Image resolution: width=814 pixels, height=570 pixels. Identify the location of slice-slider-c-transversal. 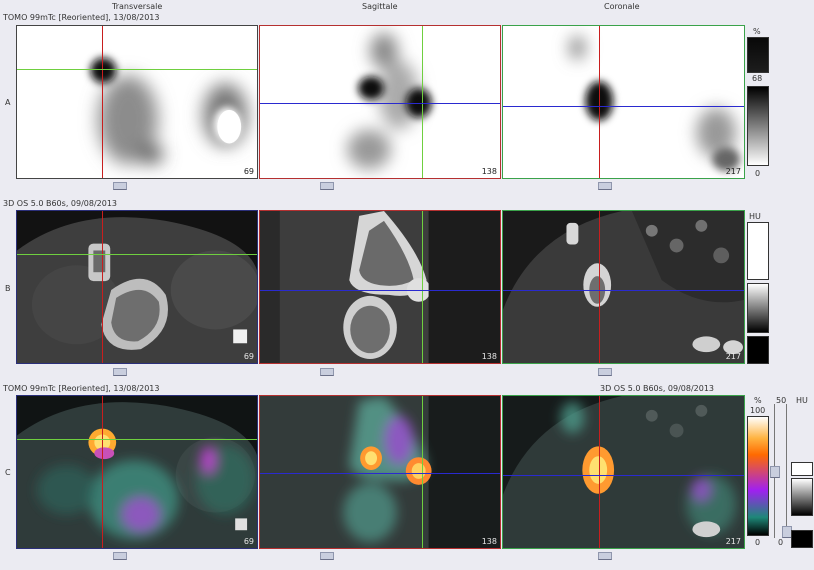
(120, 556).